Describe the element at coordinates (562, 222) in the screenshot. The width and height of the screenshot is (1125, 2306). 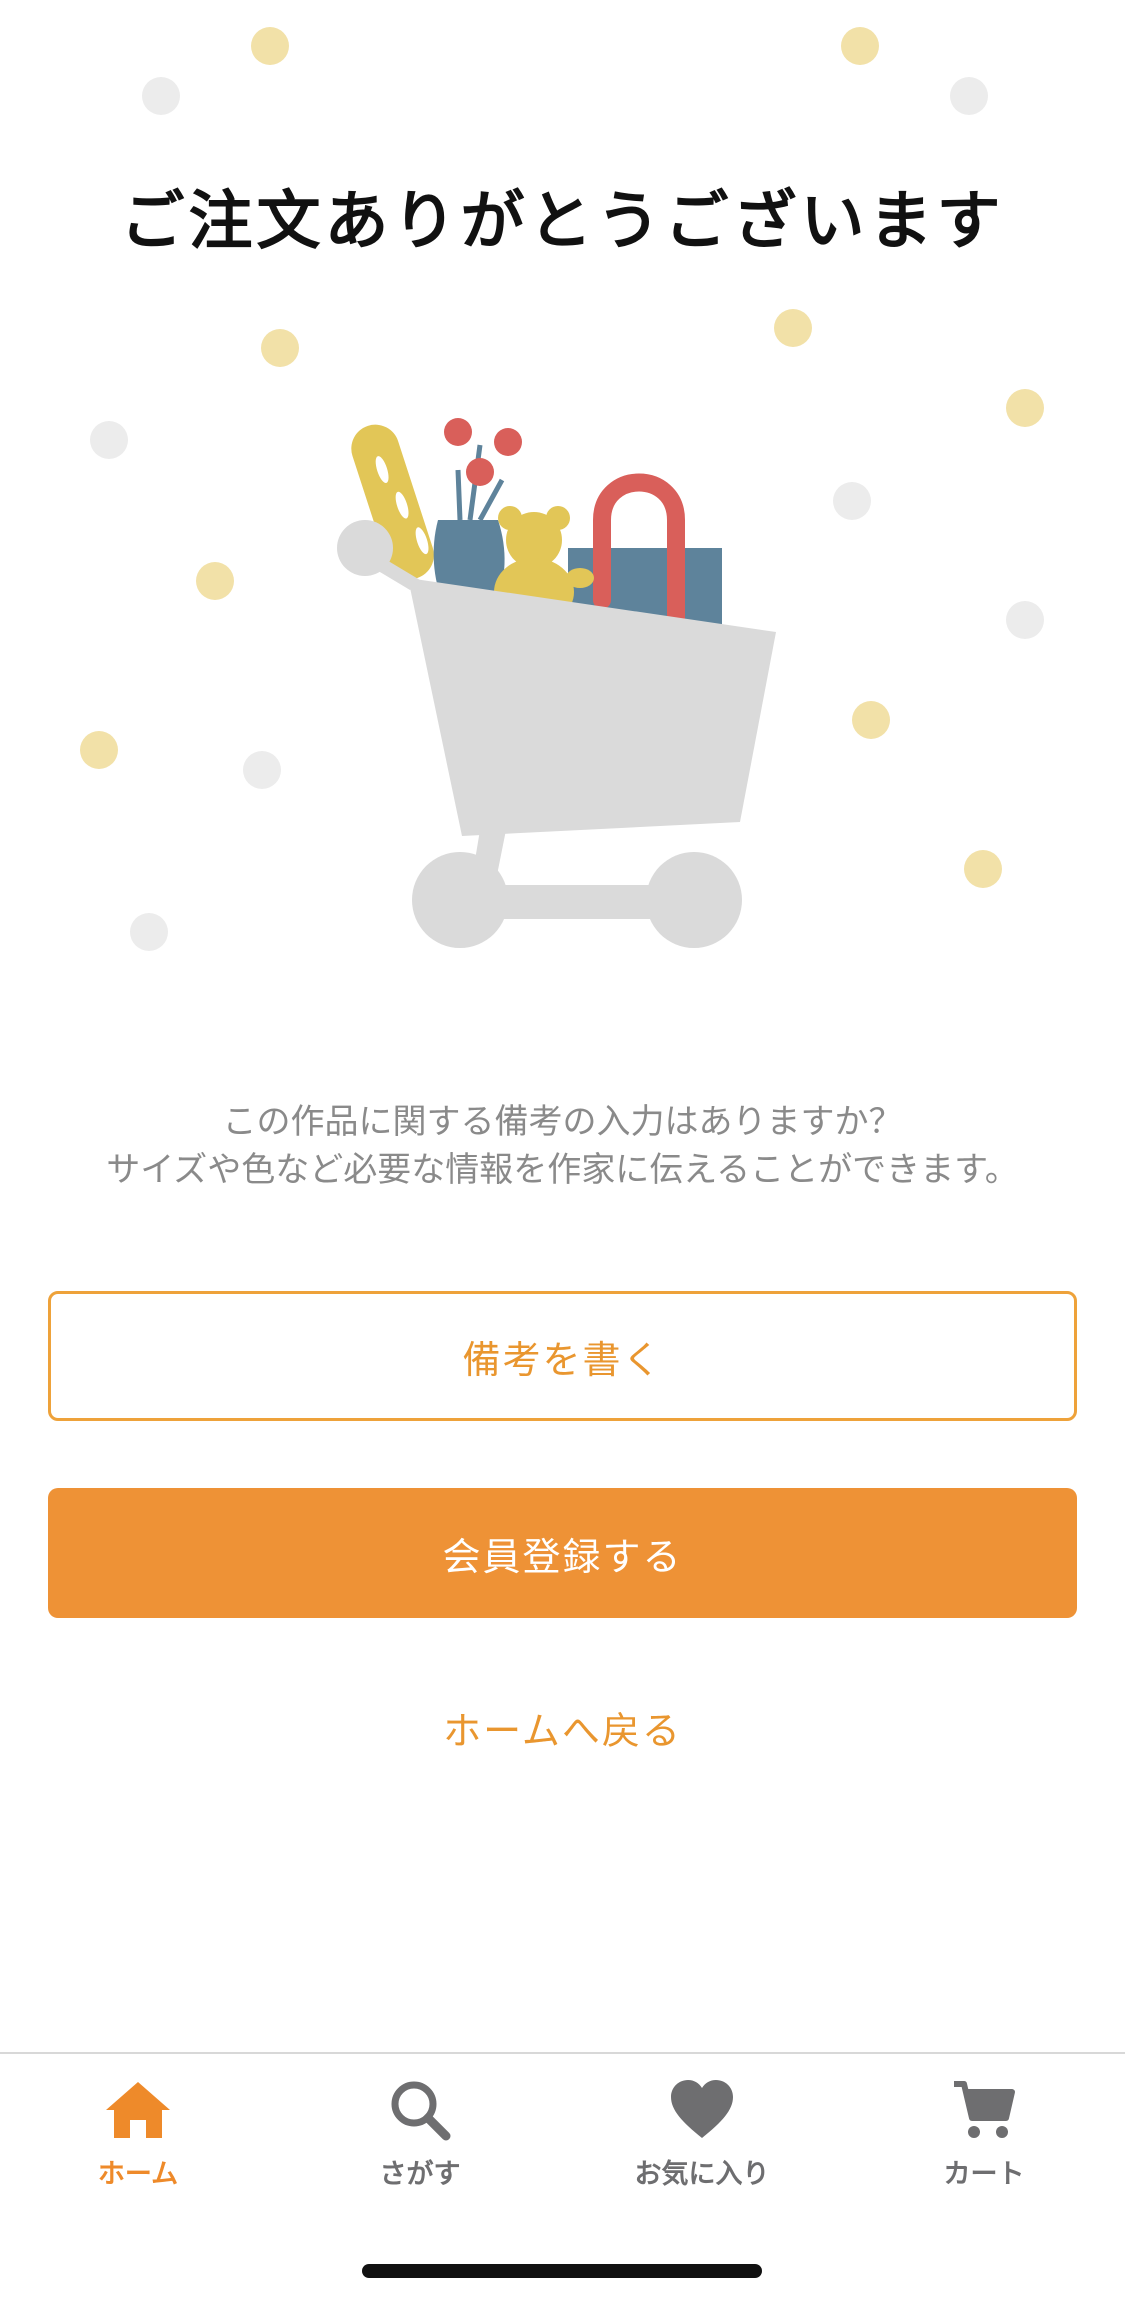
I see `page-title: ご注文ありがとうございます` at that location.